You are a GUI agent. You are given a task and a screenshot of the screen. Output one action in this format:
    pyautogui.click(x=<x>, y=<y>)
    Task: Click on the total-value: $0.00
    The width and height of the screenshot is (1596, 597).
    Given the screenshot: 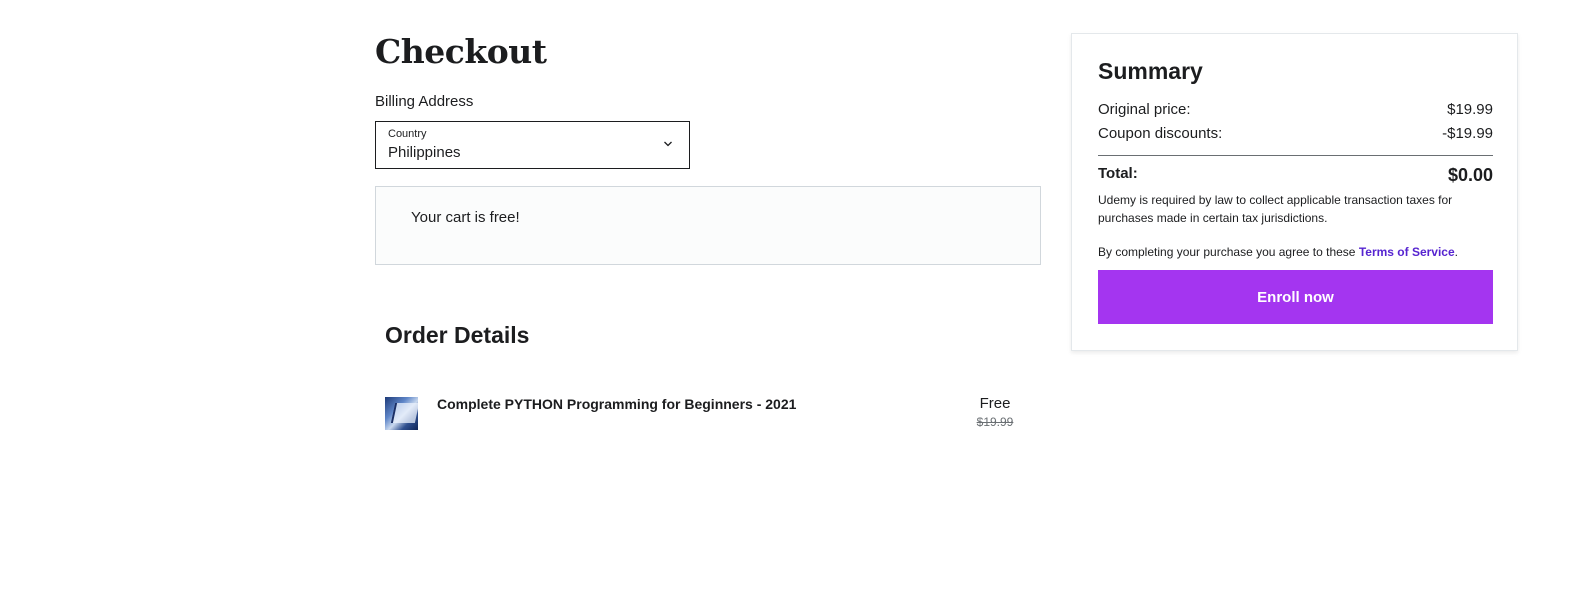 What is the action you would take?
    pyautogui.click(x=1470, y=175)
    